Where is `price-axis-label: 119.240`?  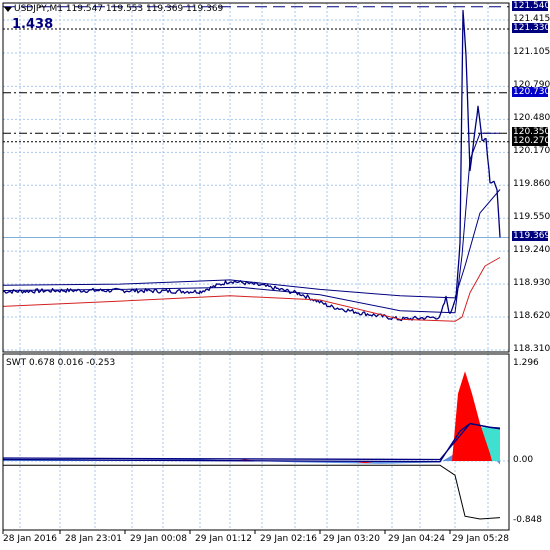 price-axis-label: 119.240 is located at coordinates (531, 250).